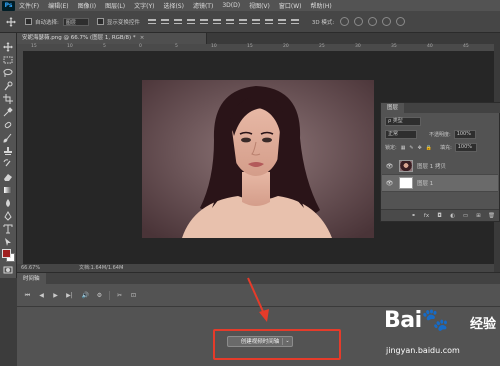 The width and height of the screenshot is (500, 366). I want to click on move-tool-preset-icon, so click(11, 22).